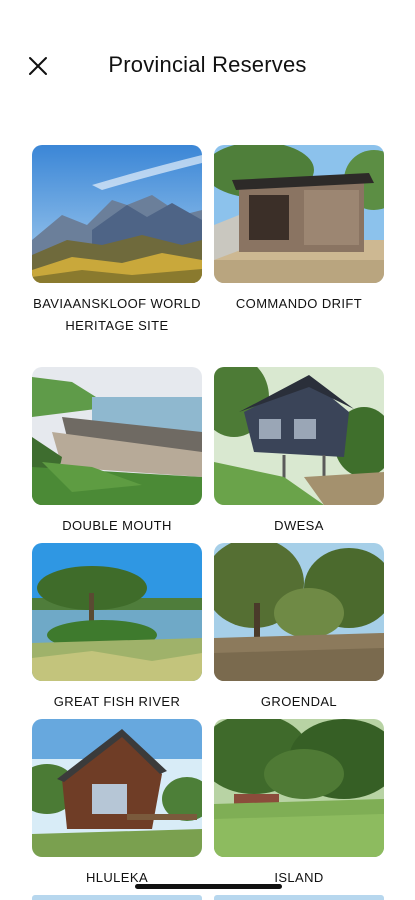  I want to click on next-row-peek, so click(208, 897).